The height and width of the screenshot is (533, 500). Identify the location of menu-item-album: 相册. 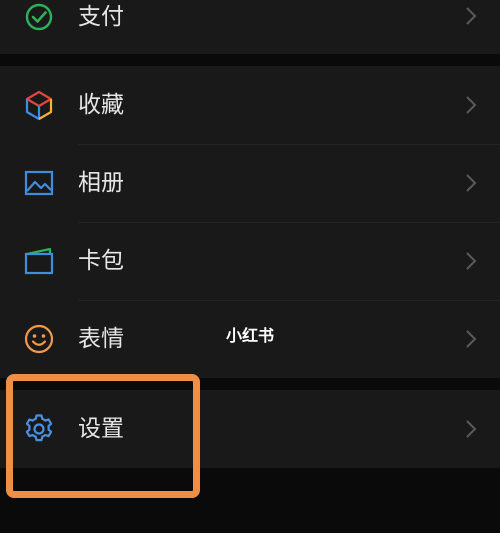
(250, 183).